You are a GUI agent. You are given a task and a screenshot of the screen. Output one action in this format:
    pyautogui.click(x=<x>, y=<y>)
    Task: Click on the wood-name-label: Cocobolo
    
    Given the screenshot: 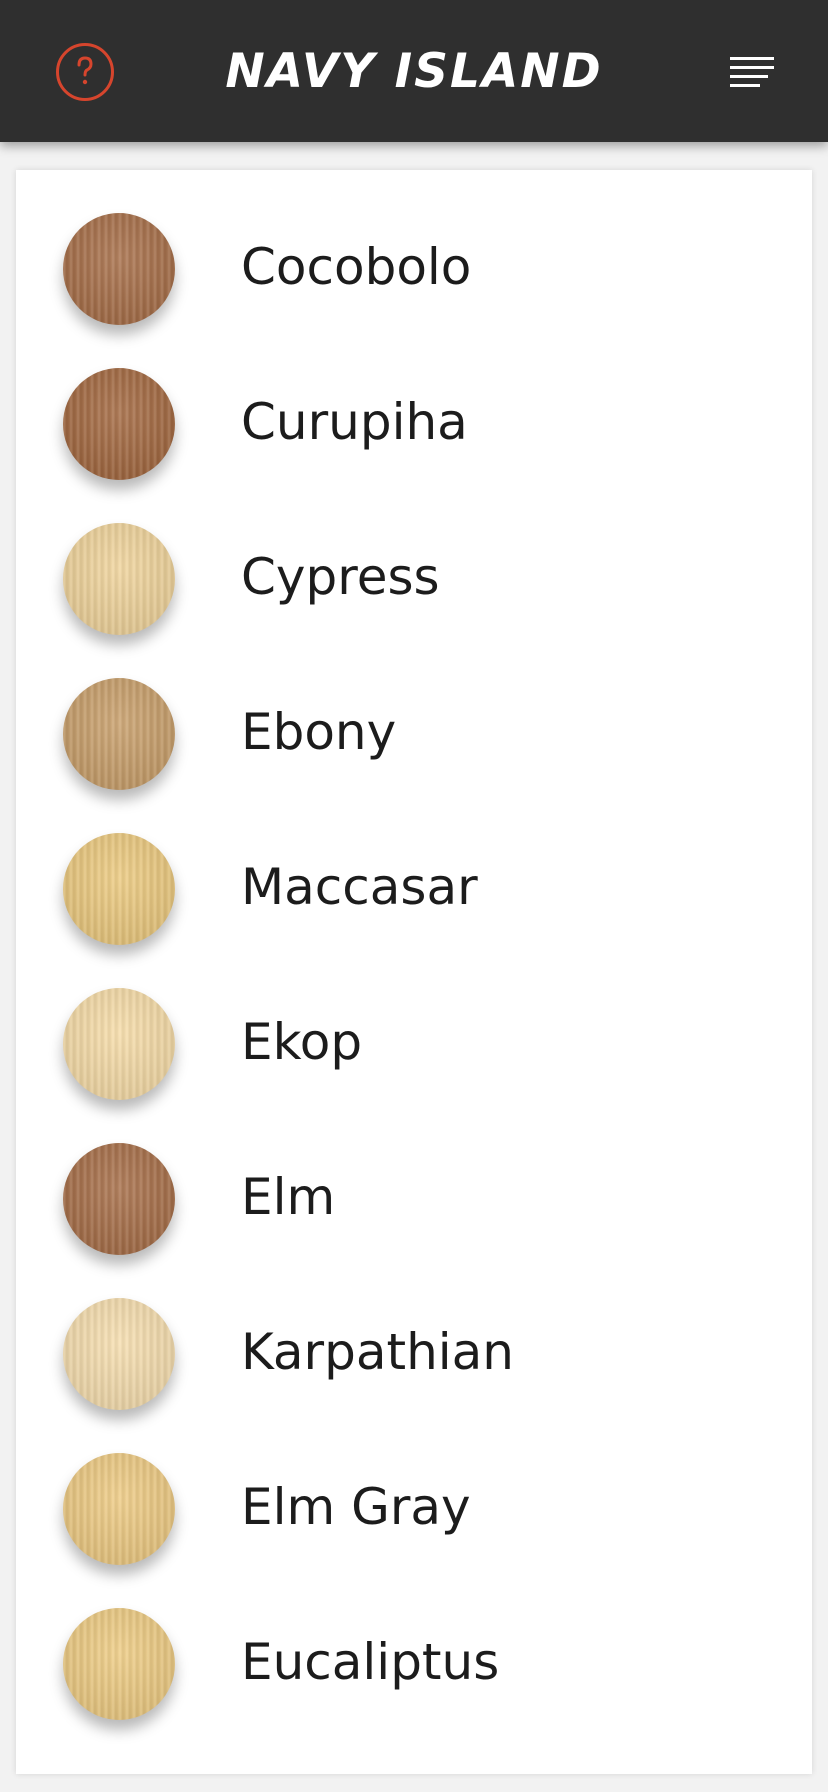 What is the action you would take?
    pyautogui.click(x=356, y=267)
    